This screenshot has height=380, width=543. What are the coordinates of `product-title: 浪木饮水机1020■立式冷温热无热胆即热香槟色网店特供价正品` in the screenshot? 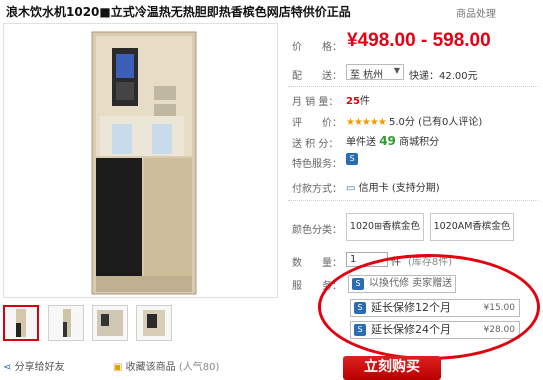 It's located at (178, 12).